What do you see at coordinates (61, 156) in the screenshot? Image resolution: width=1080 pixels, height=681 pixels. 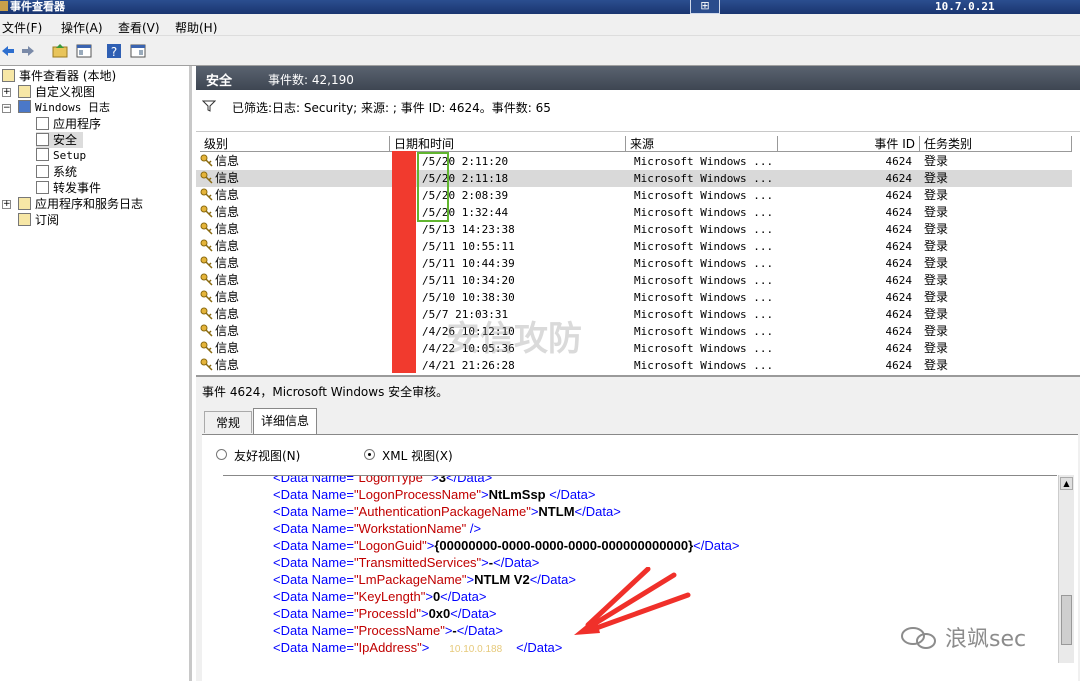 I see `tree-setup: Setup` at bounding box center [61, 156].